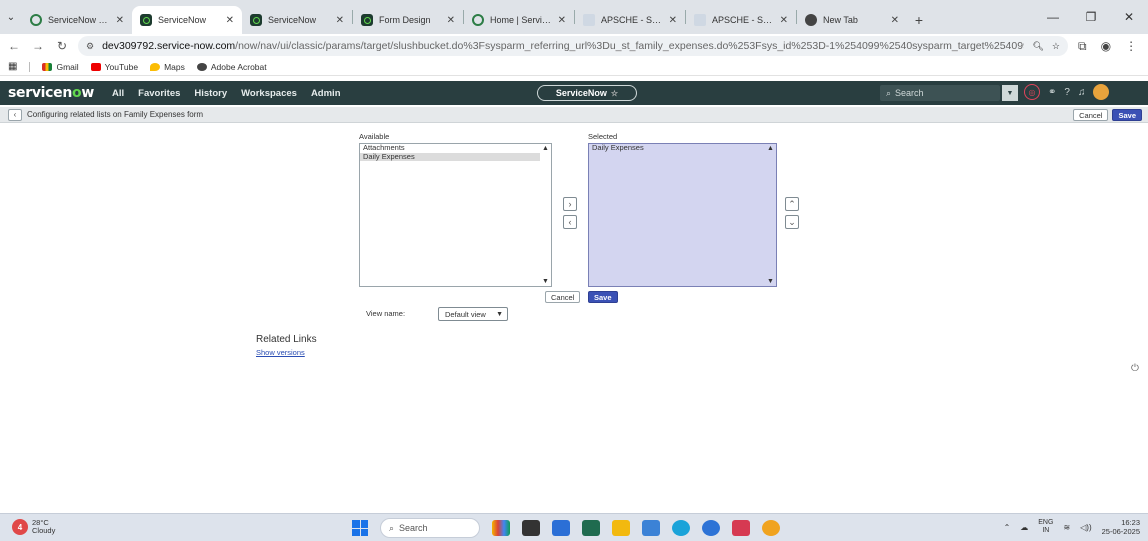 This screenshot has height=541, width=1148. What do you see at coordinates (651, 528) in the screenshot?
I see `mail-icon` at bounding box center [651, 528].